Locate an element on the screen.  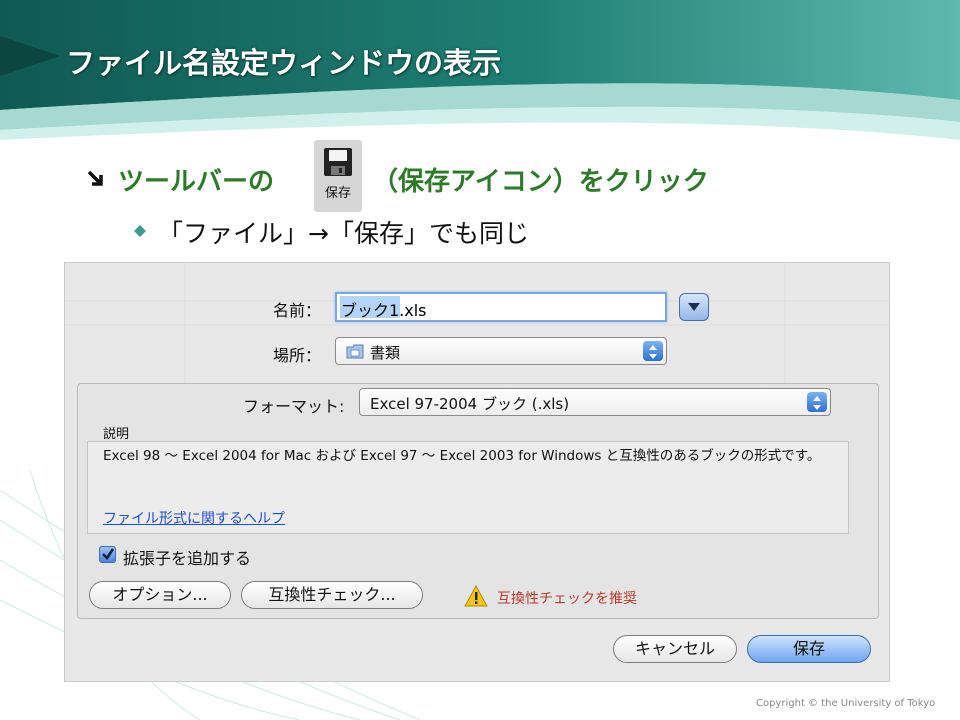
bullet2-text: 「ファイル」→「保存」でも同じ is located at coordinates (343, 233).